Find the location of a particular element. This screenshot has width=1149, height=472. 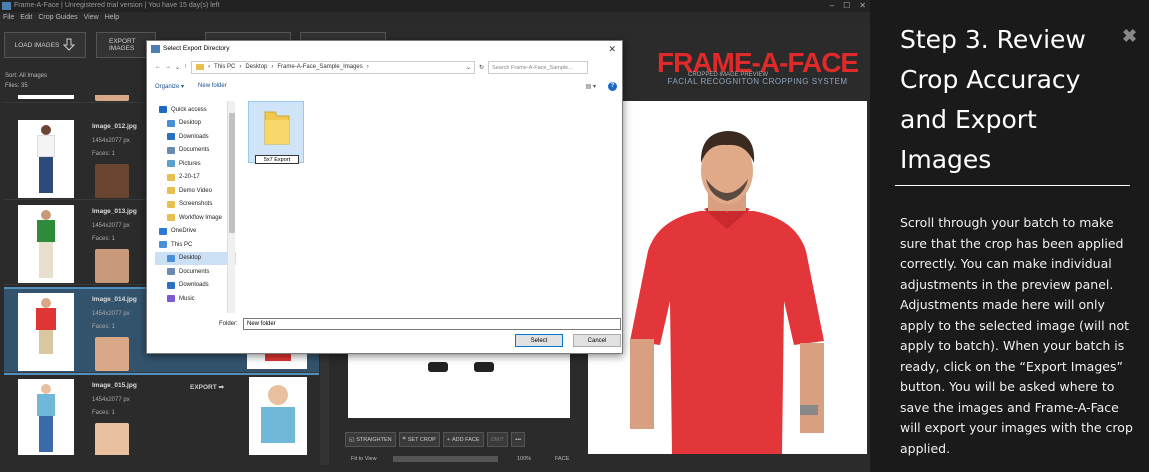

nav-item-label: Desktop is located at coordinates (190, 258).